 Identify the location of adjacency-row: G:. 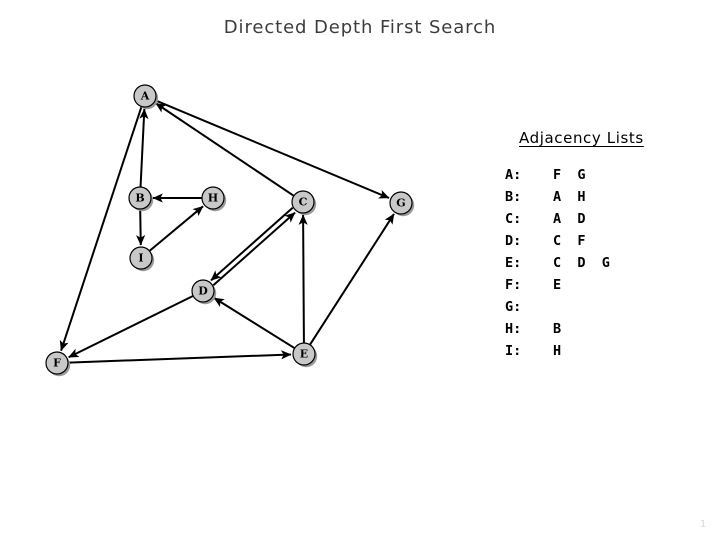
(557, 307).